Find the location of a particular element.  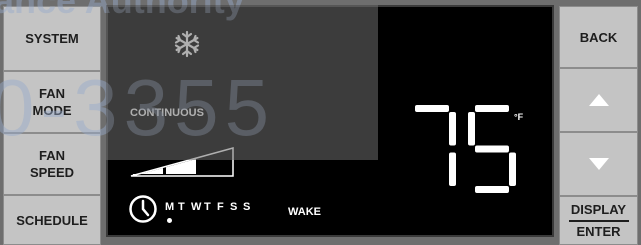

display-enter-button: DISPLAY ENTER is located at coordinates (598, 220).